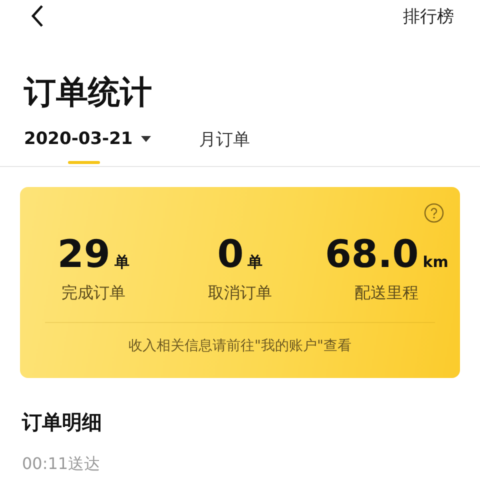 This screenshot has height=480, width=480. I want to click on back-icon, so click(37, 16).